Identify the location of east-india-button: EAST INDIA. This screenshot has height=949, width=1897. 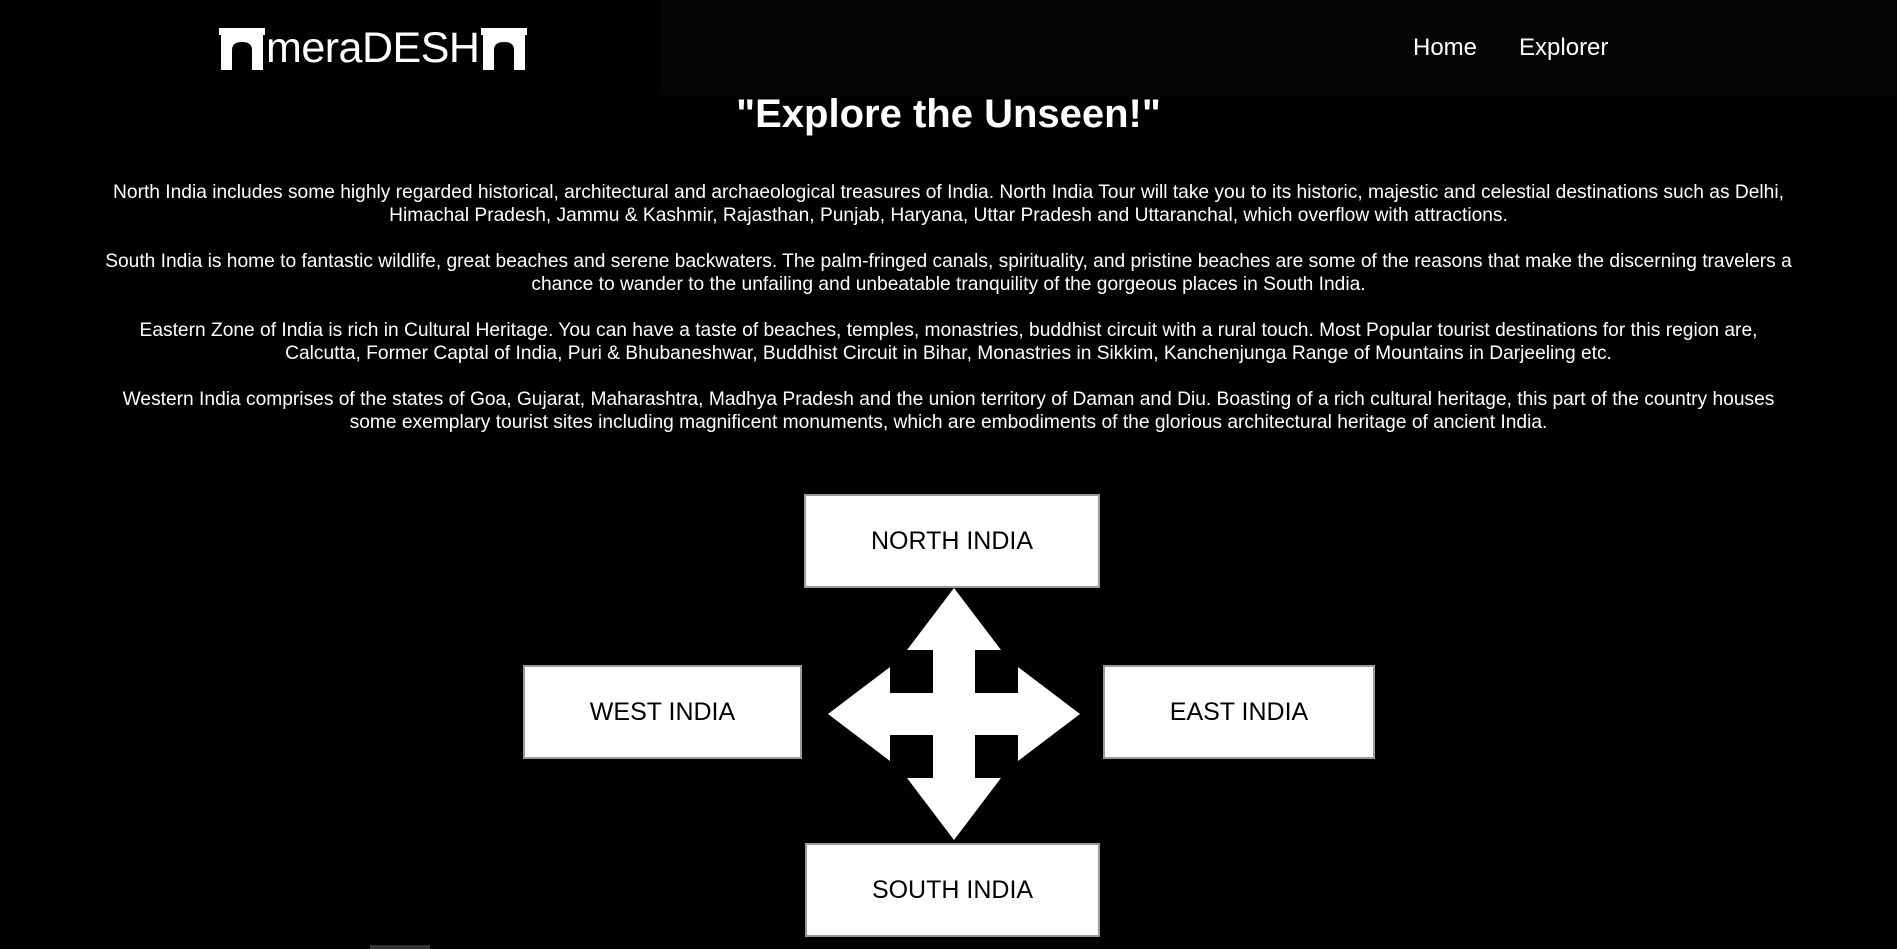
(1239, 712).